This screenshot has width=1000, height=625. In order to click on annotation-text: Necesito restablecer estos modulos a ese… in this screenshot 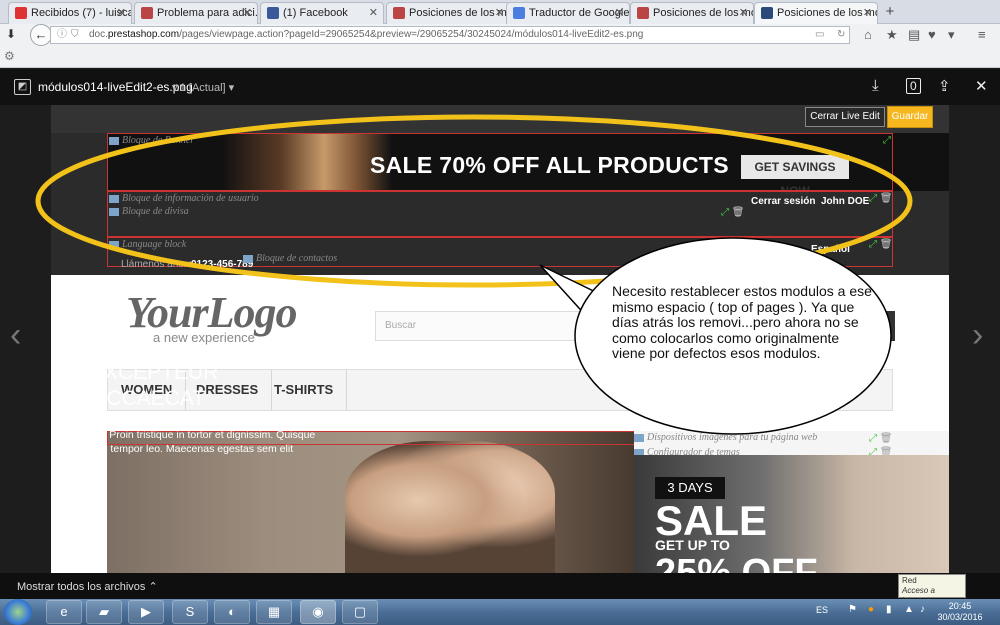, I will do `click(742, 322)`.